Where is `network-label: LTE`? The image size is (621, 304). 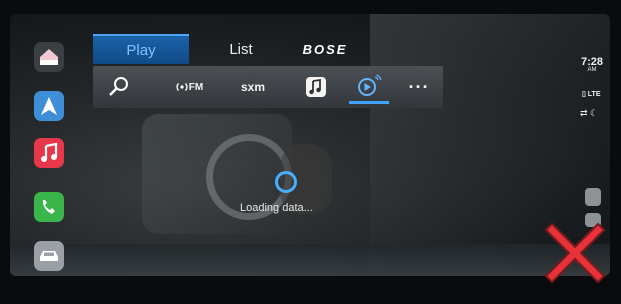 network-label: LTE is located at coordinates (594, 94).